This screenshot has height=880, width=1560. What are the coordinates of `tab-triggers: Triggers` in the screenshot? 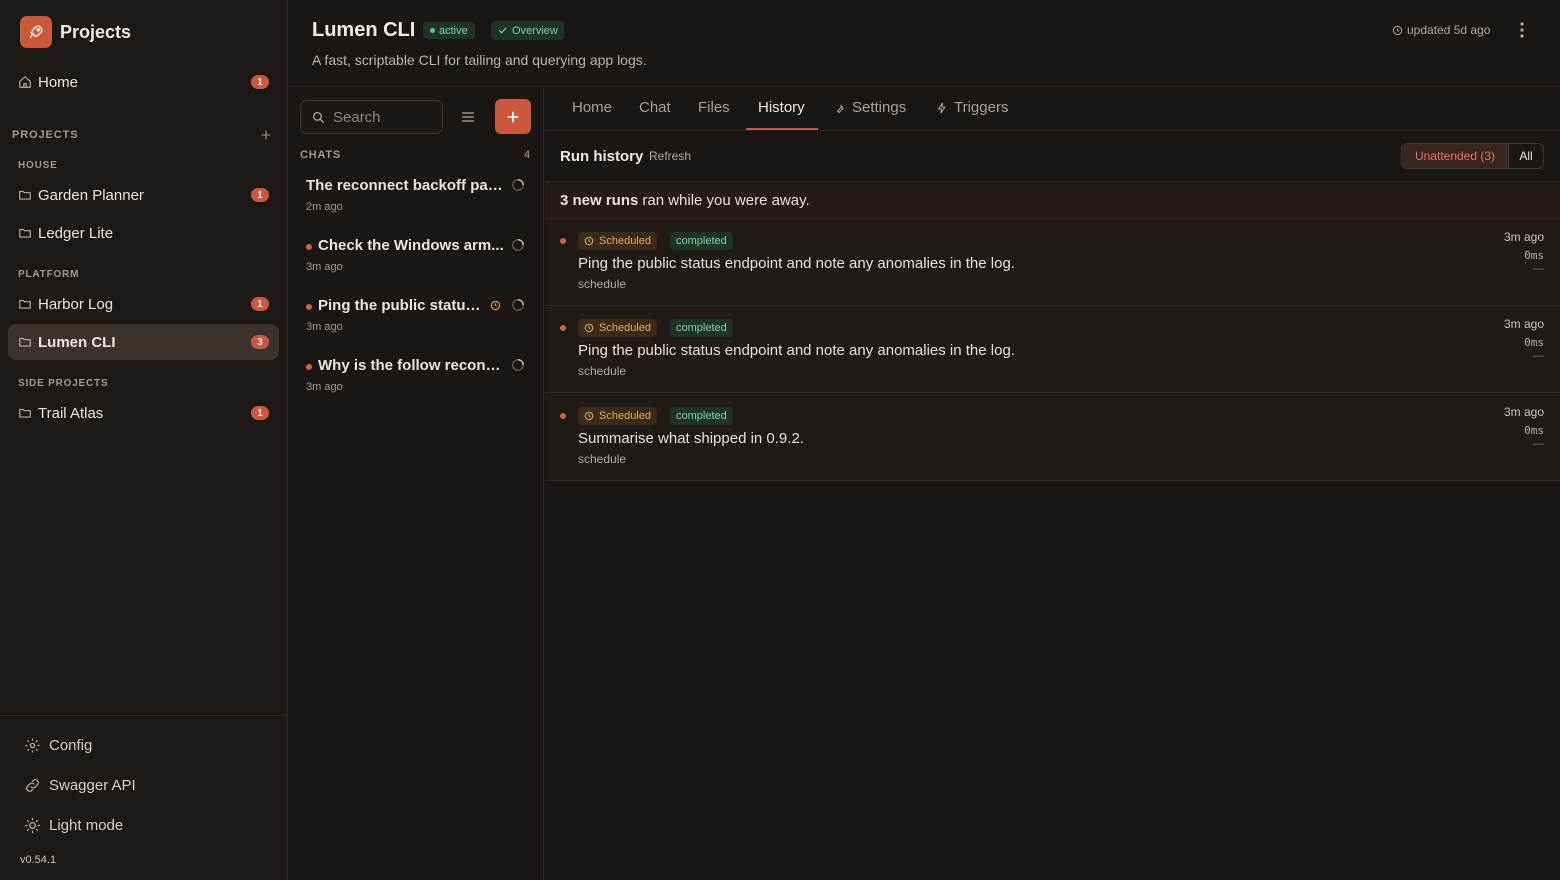 It's located at (972, 107).